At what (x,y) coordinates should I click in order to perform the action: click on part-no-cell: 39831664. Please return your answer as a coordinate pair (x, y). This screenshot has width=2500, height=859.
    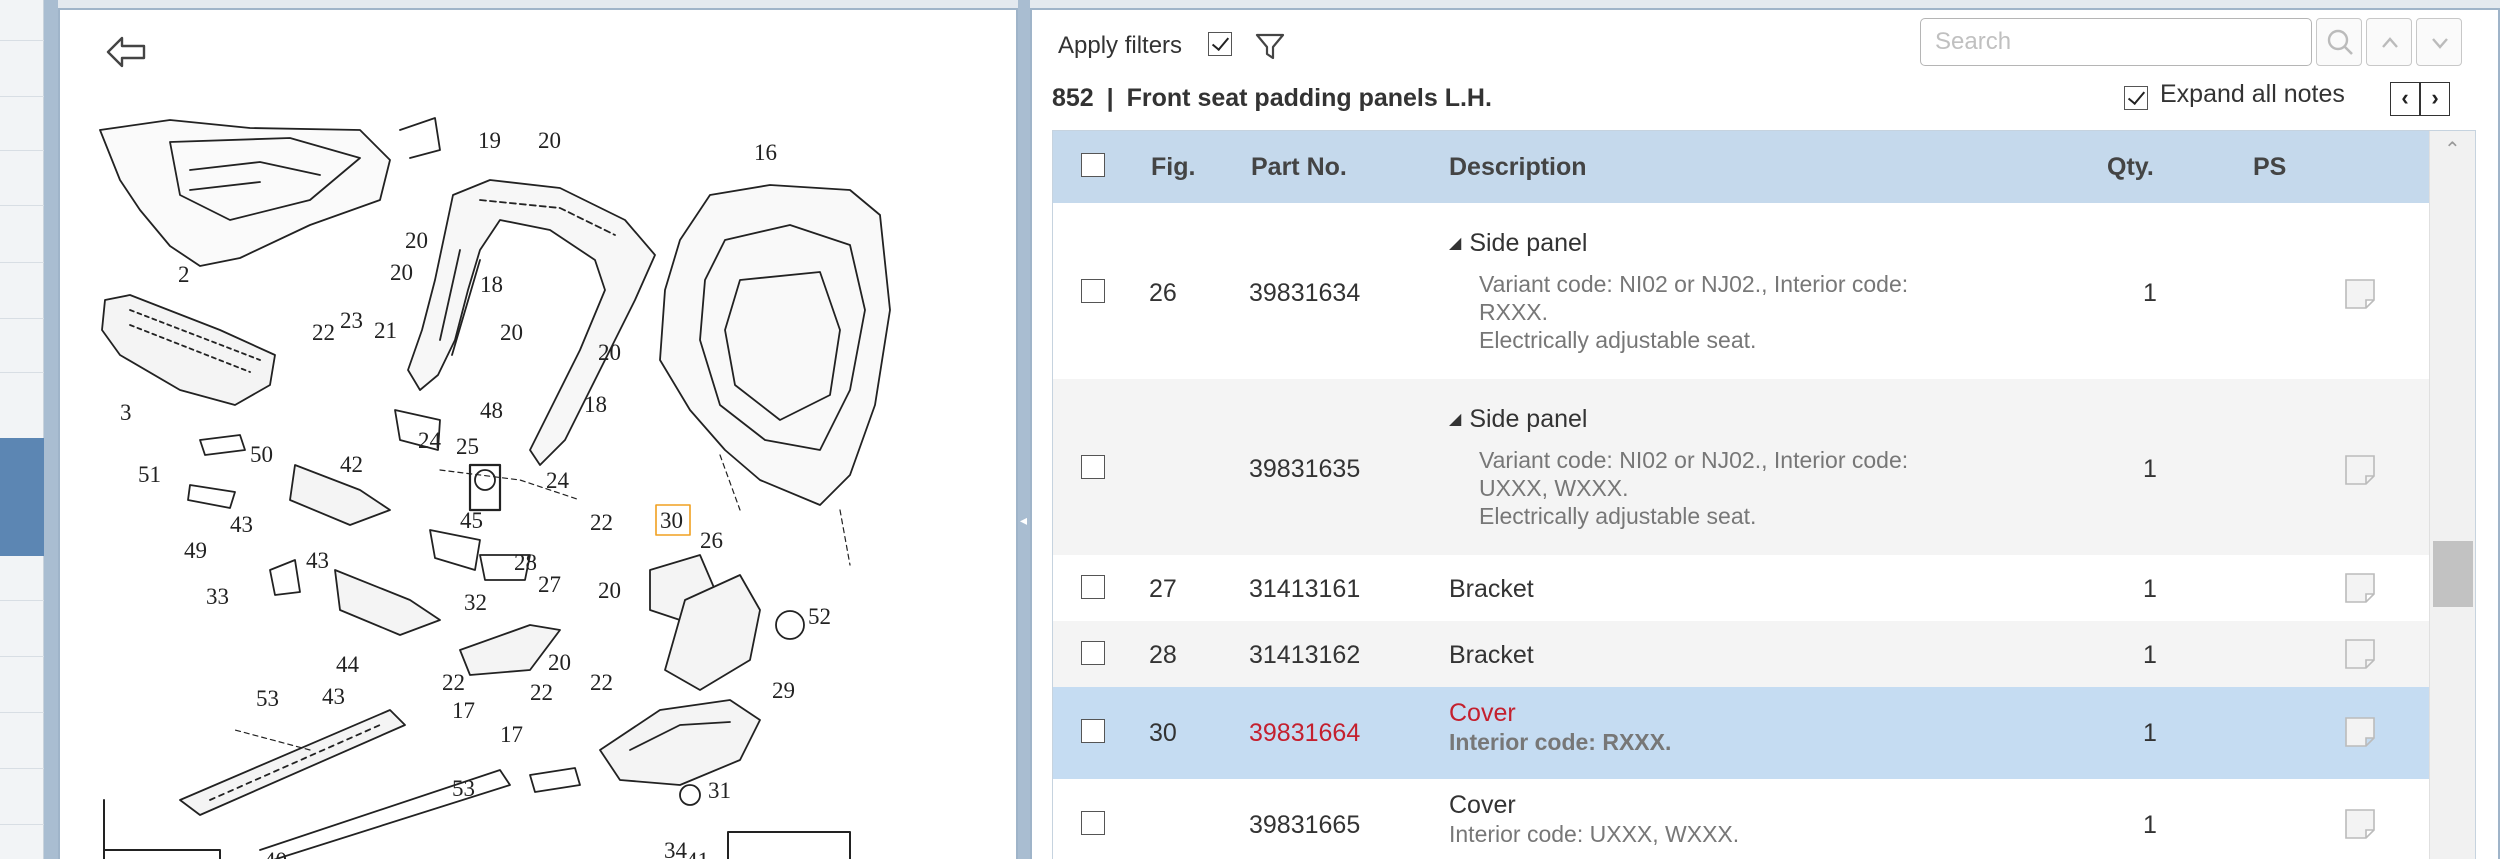
    Looking at the image, I should click on (1304, 733).